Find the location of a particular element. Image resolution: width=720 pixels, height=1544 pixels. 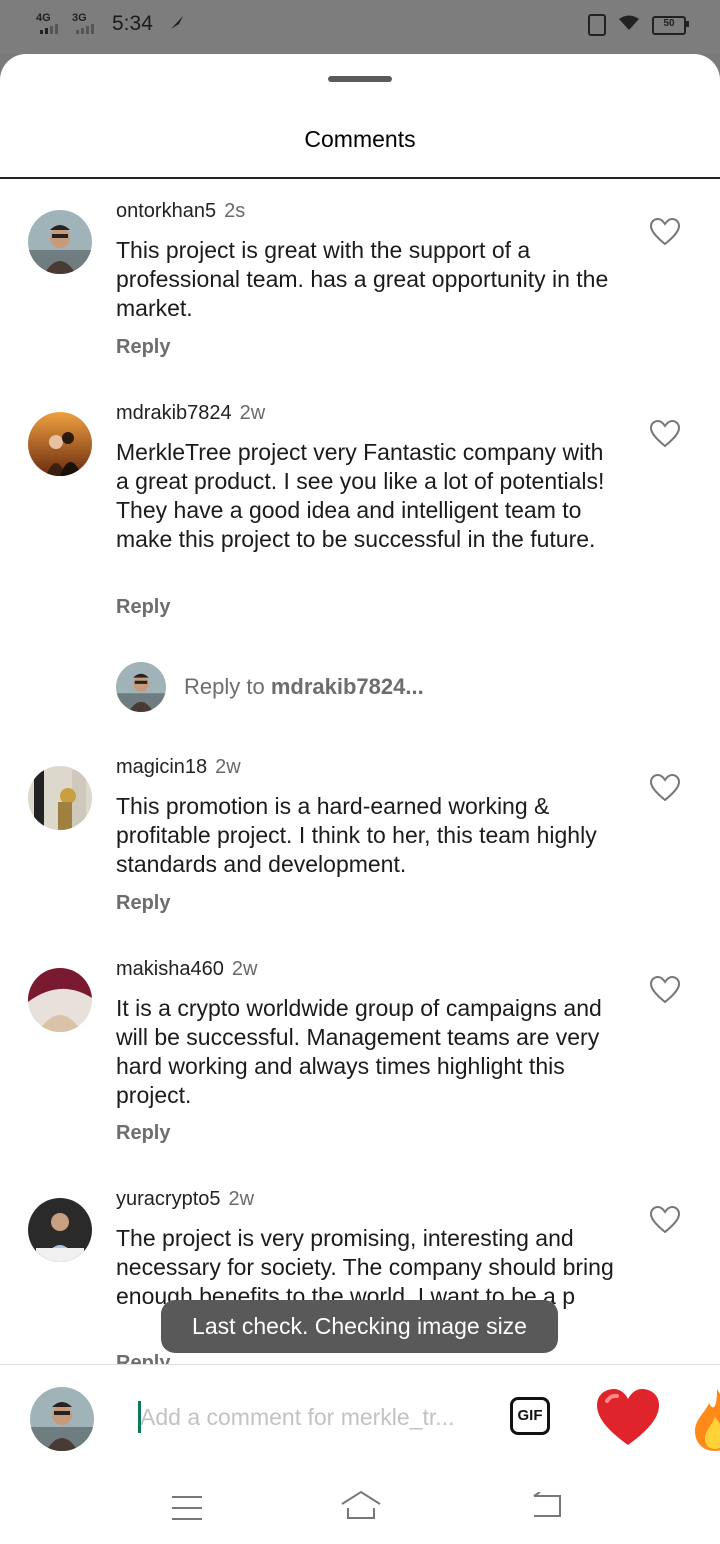

menu-icon is located at coordinates (187, 1512).